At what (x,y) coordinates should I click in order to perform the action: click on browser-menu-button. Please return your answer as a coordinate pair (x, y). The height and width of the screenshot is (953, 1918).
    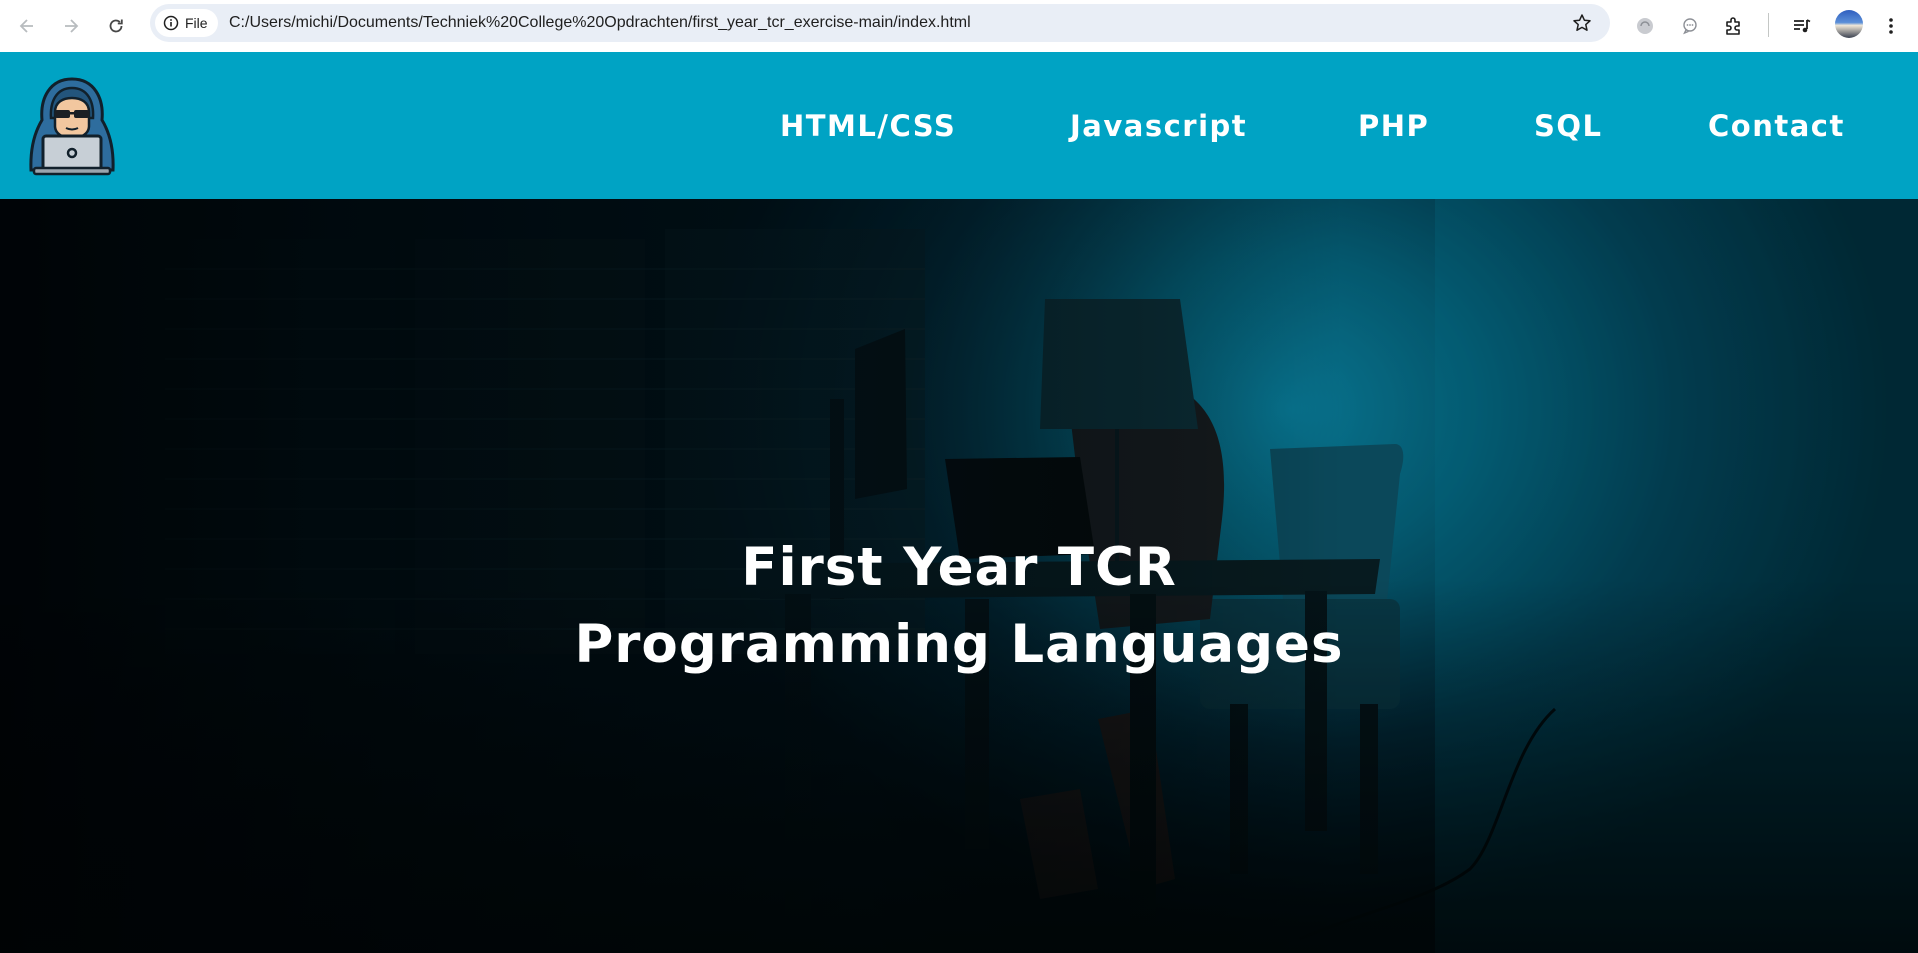
    Looking at the image, I should click on (1891, 26).